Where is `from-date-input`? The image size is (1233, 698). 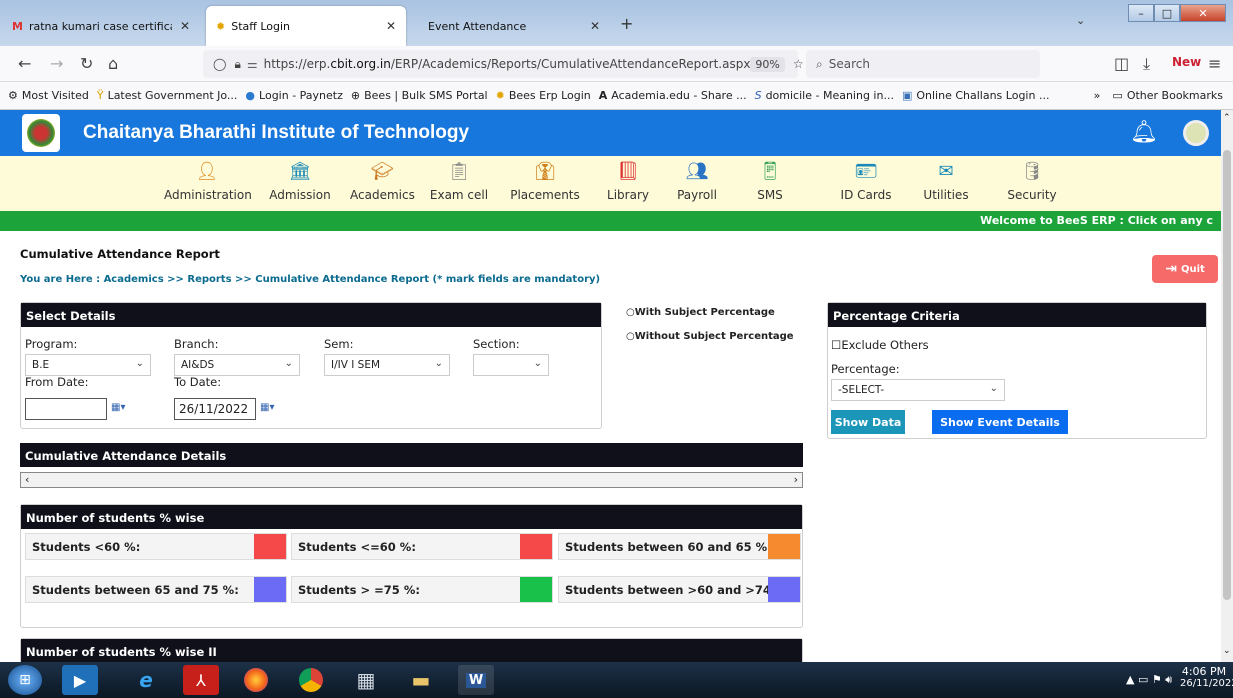 from-date-input is located at coordinates (66, 409).